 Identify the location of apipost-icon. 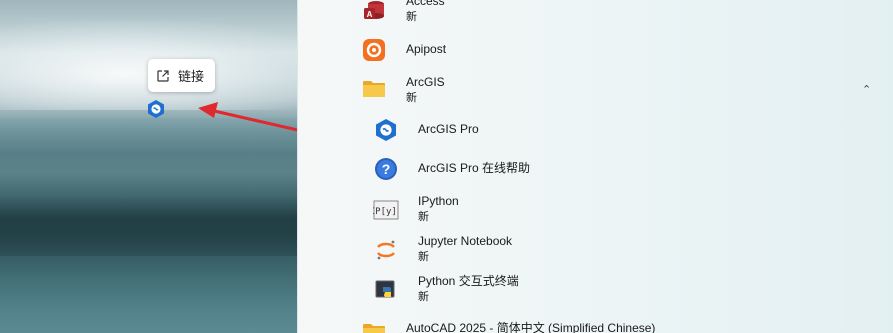
(374, 50).